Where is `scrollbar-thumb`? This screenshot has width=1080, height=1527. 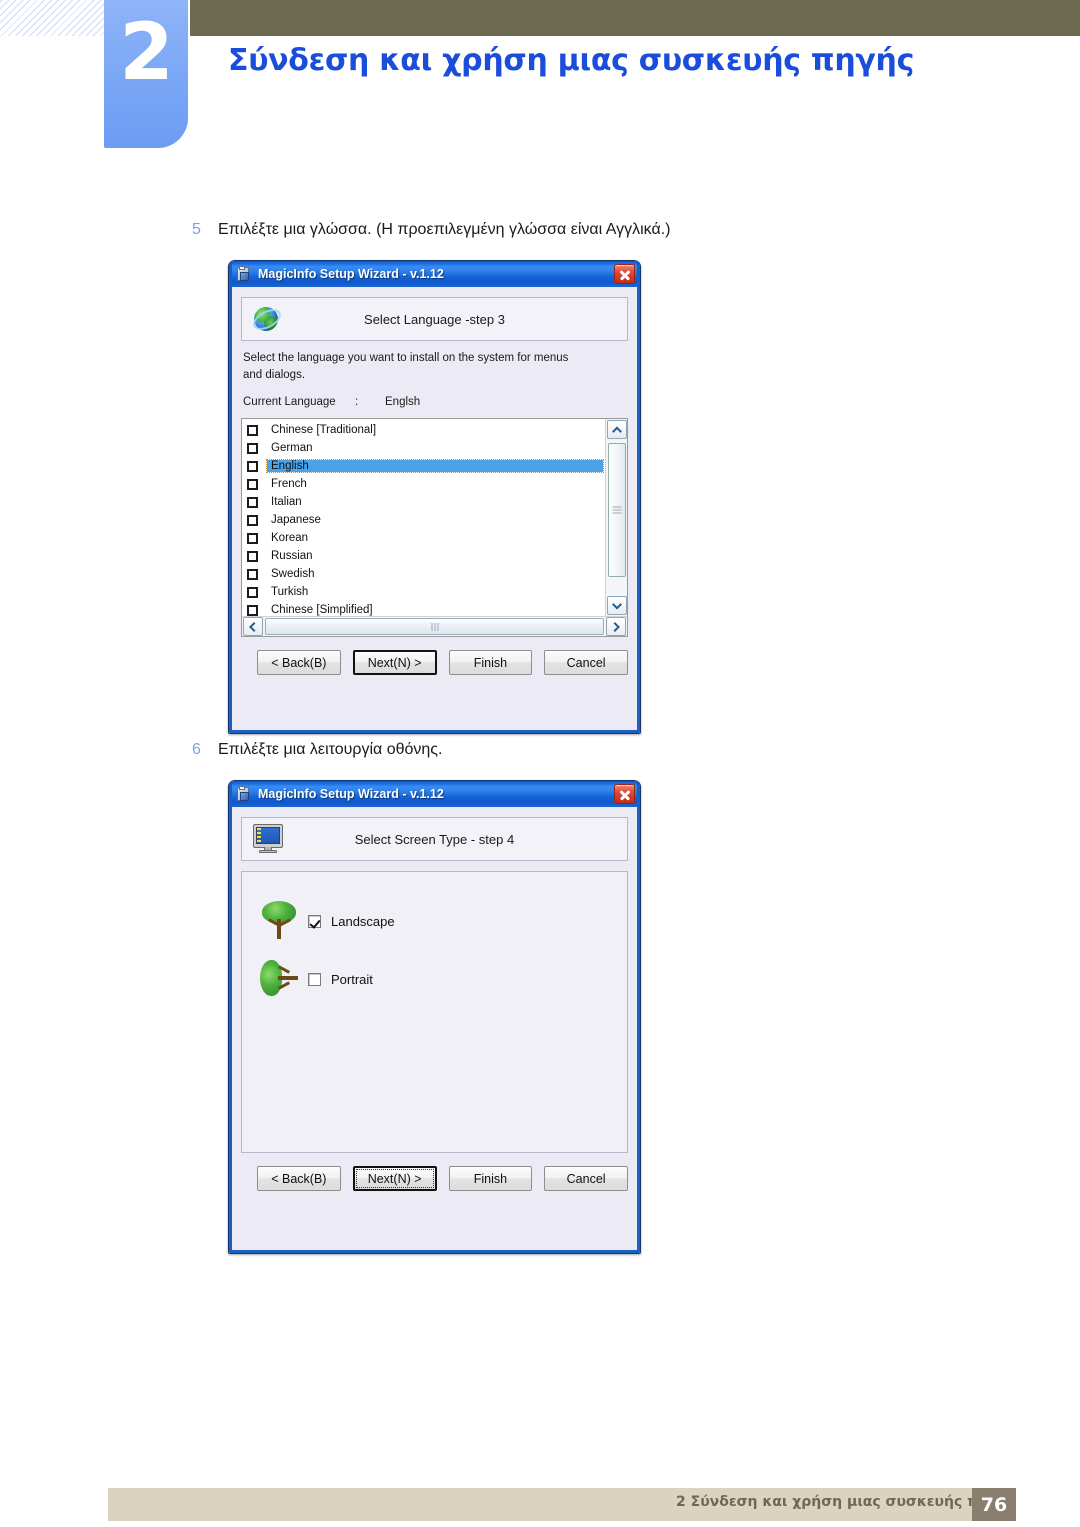
scrollbar-thumb is located at coordinates (617, 510).